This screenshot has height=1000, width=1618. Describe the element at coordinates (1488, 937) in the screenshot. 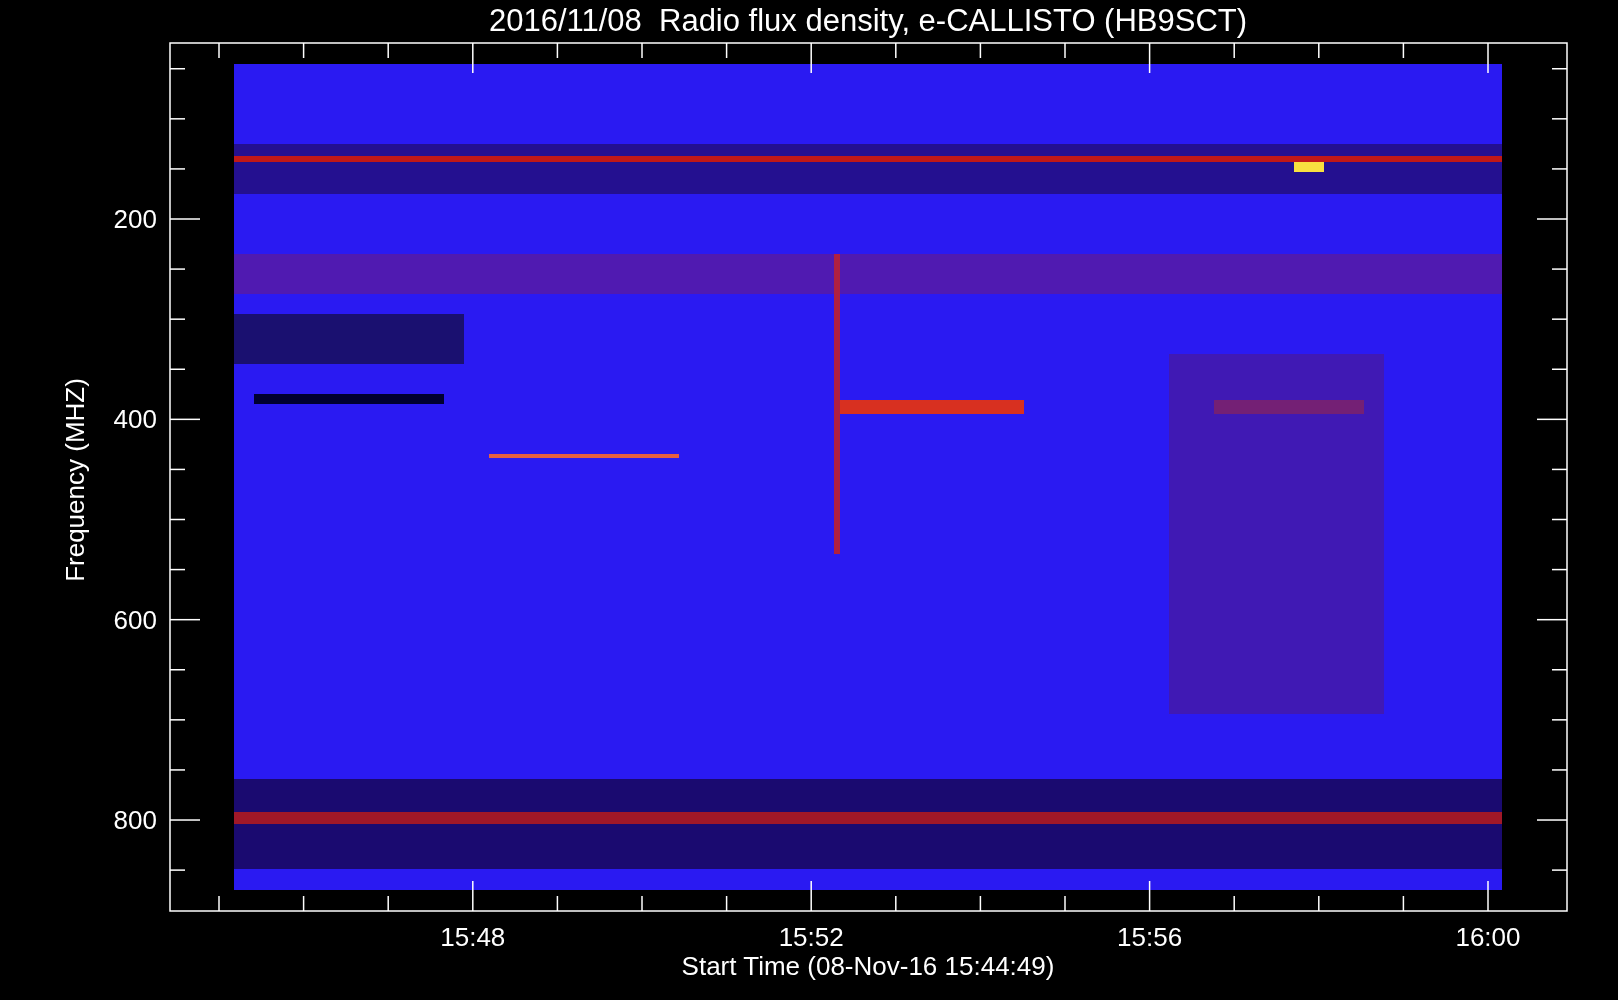

I see `tick-label: 16:00` at that location.